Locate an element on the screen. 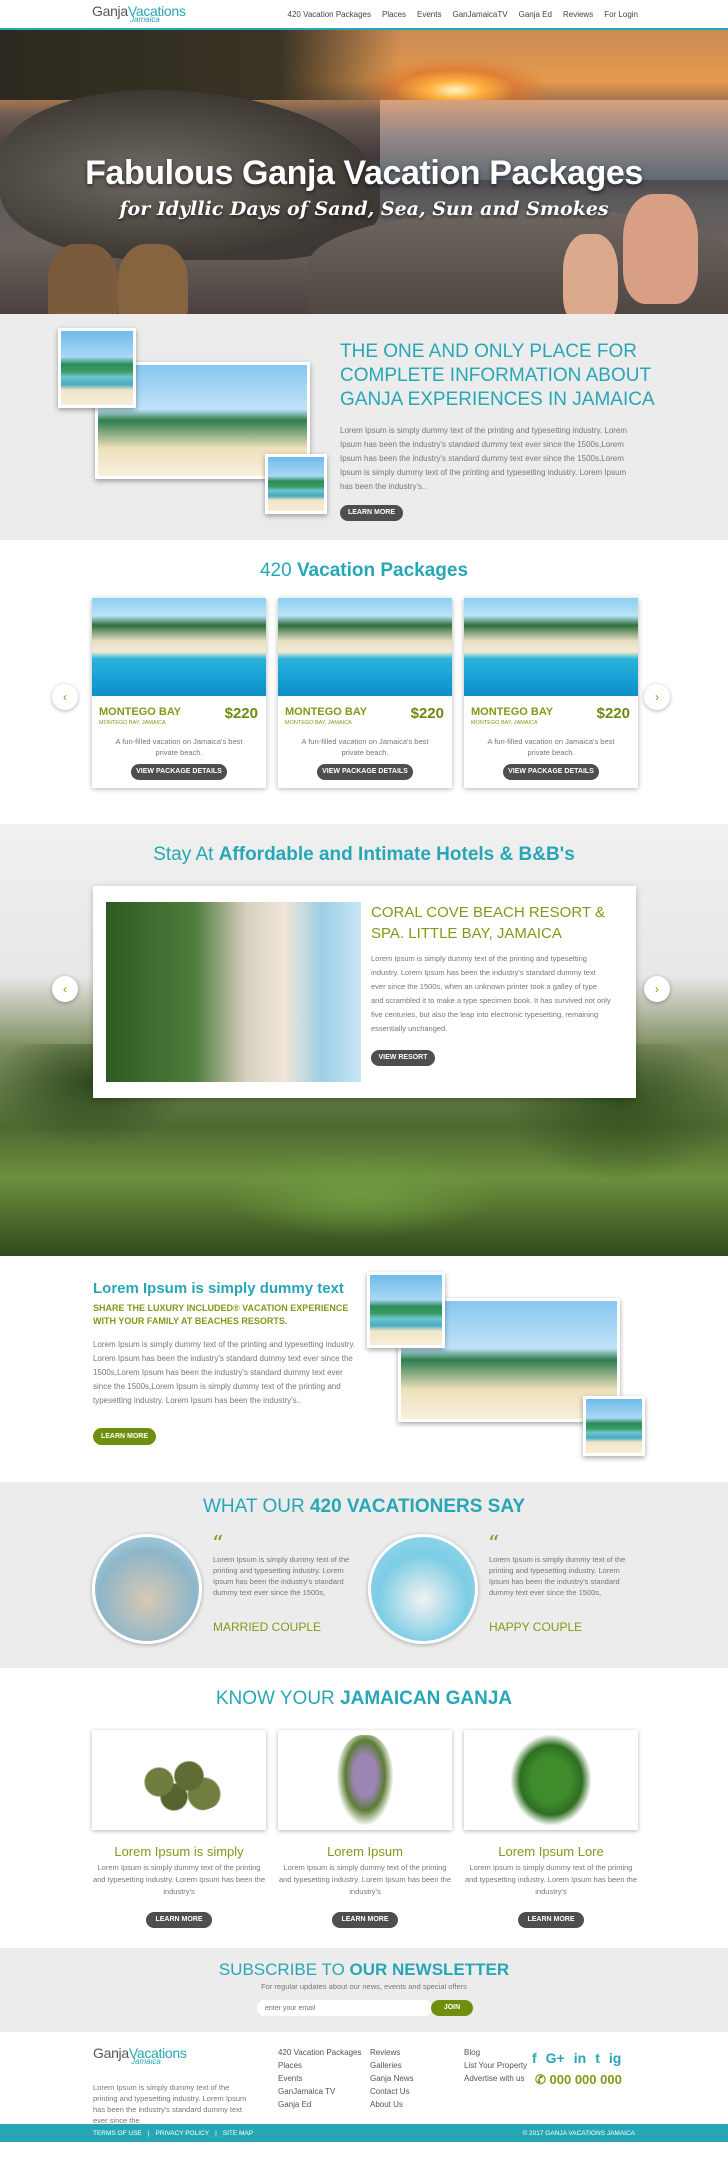 The height and width of the screenshot is (2170, 728). instagram-icon: ig is located at coordinates (615, 2058).